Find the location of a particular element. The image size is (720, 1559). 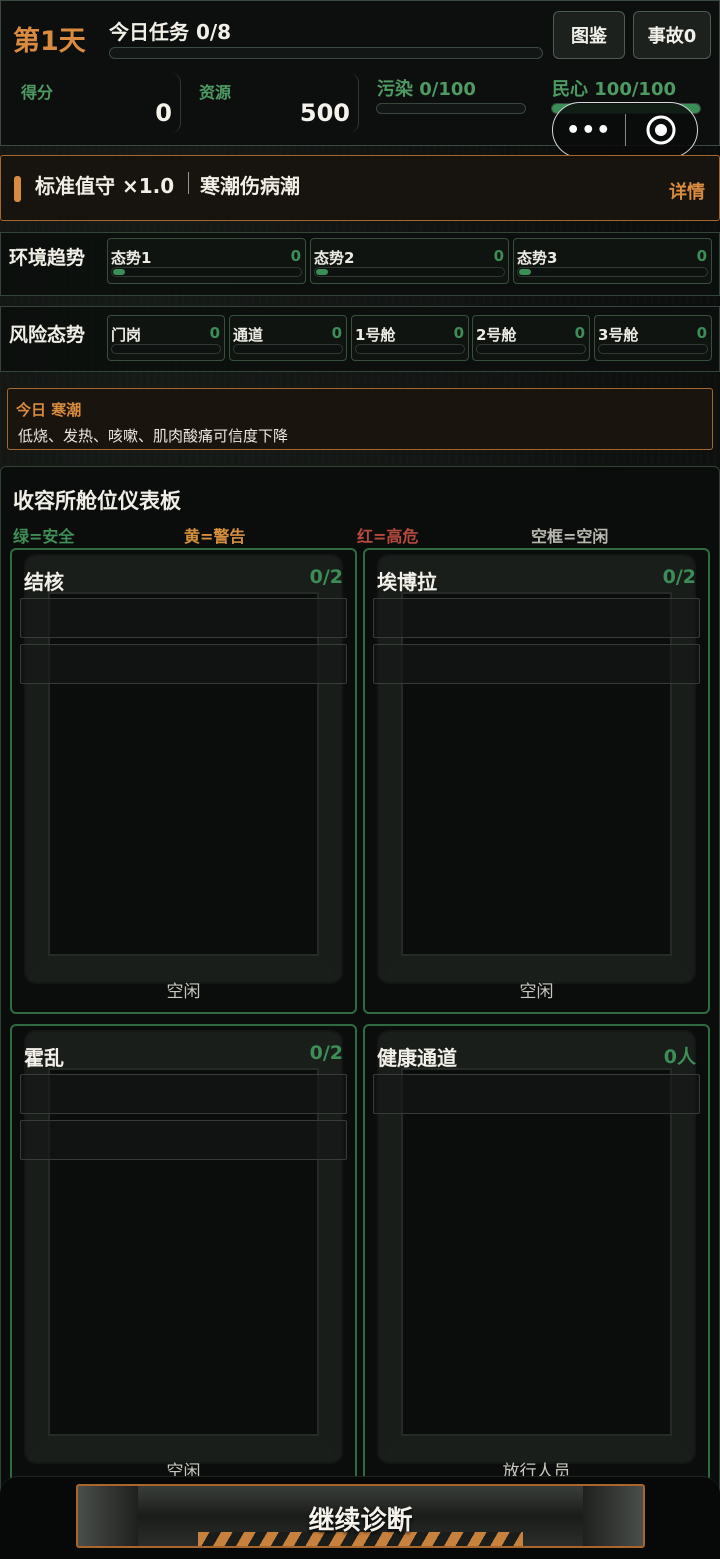

daily-task-progress-bar is located at coordinates (326, 53).